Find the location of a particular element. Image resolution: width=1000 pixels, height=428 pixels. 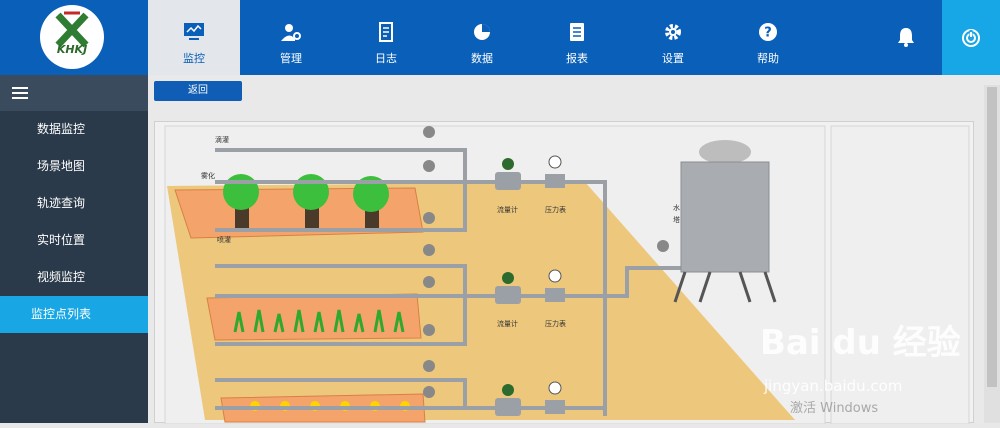

nav-tab-help: ? 帮助 is located at coordinates (768, 37).